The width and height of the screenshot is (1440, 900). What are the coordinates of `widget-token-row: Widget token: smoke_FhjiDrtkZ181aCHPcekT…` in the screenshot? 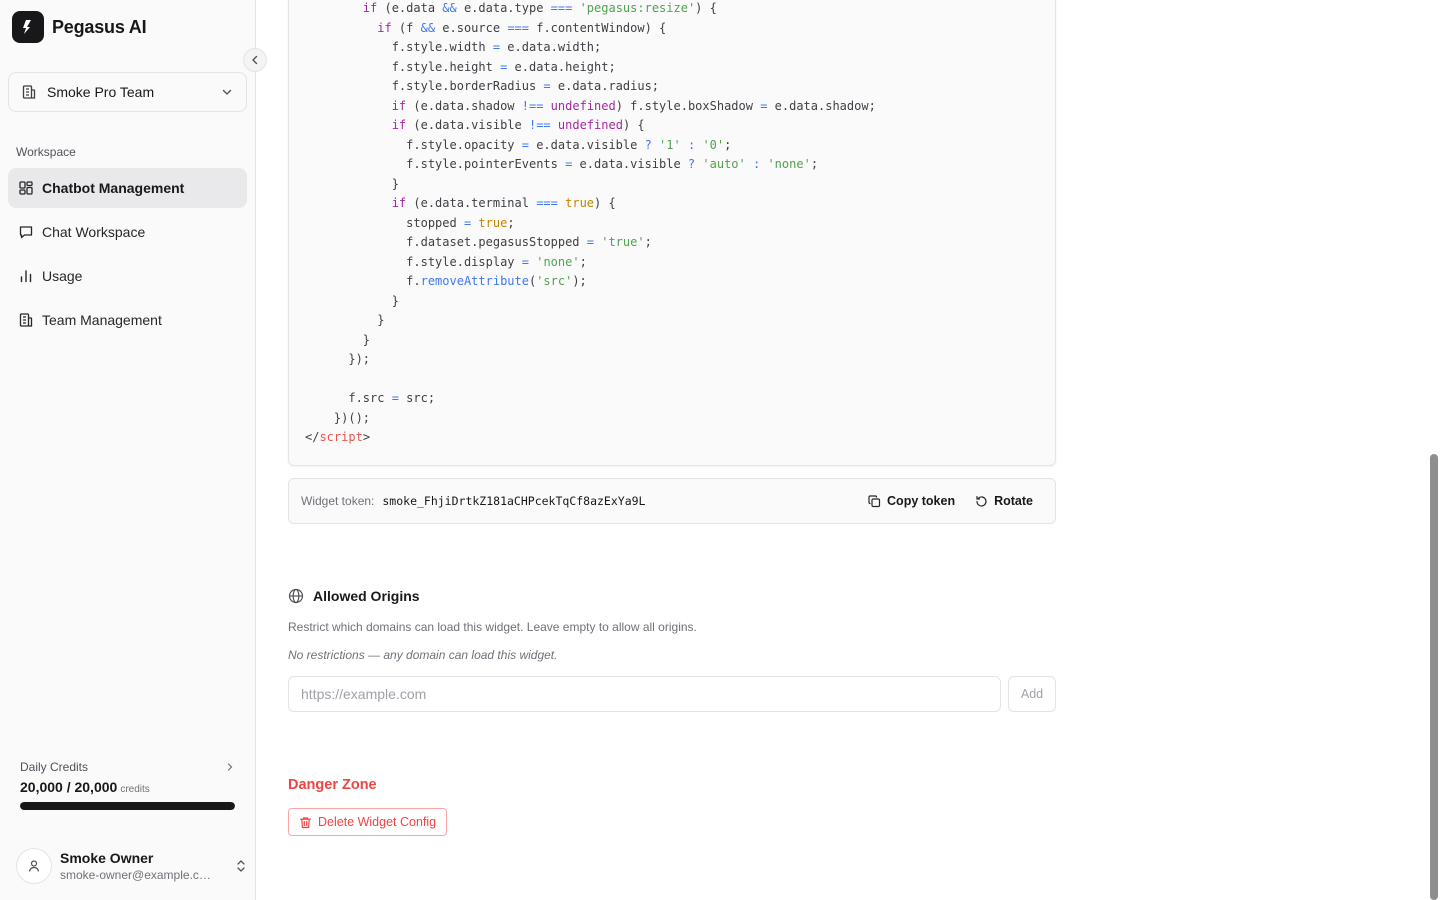 It's located at (672, 501).